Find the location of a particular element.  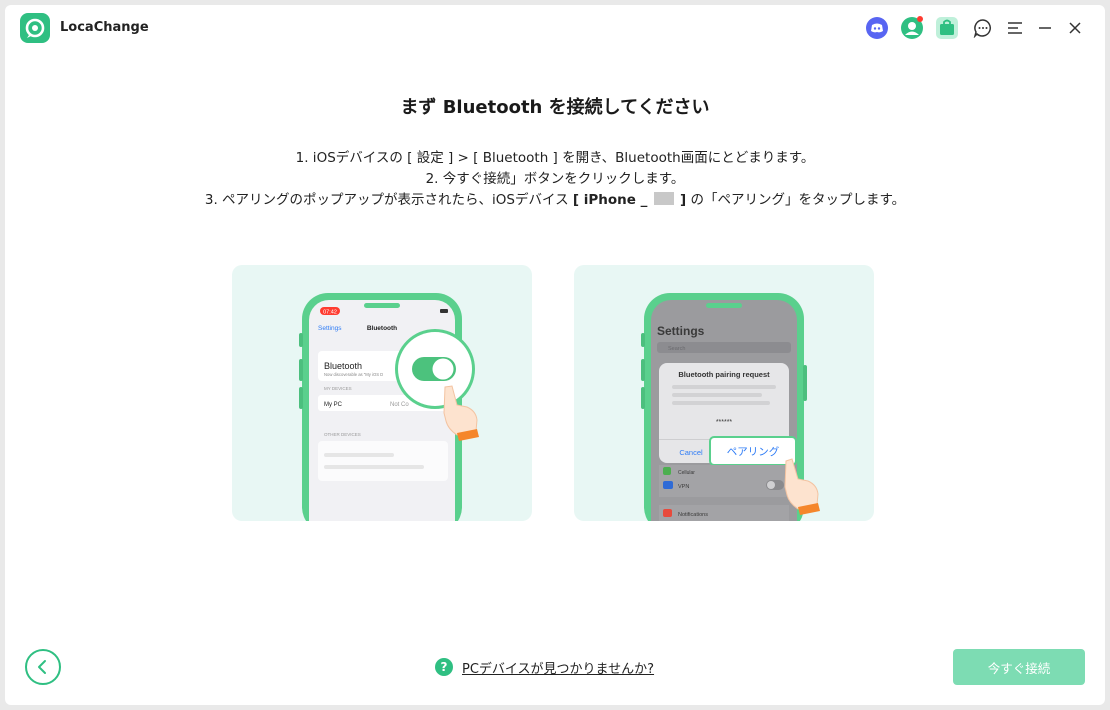

step-3-prefix: 3. ペアリングのポップアップが表示されたら、iOSデバイス is located at coordinates (386, 200).